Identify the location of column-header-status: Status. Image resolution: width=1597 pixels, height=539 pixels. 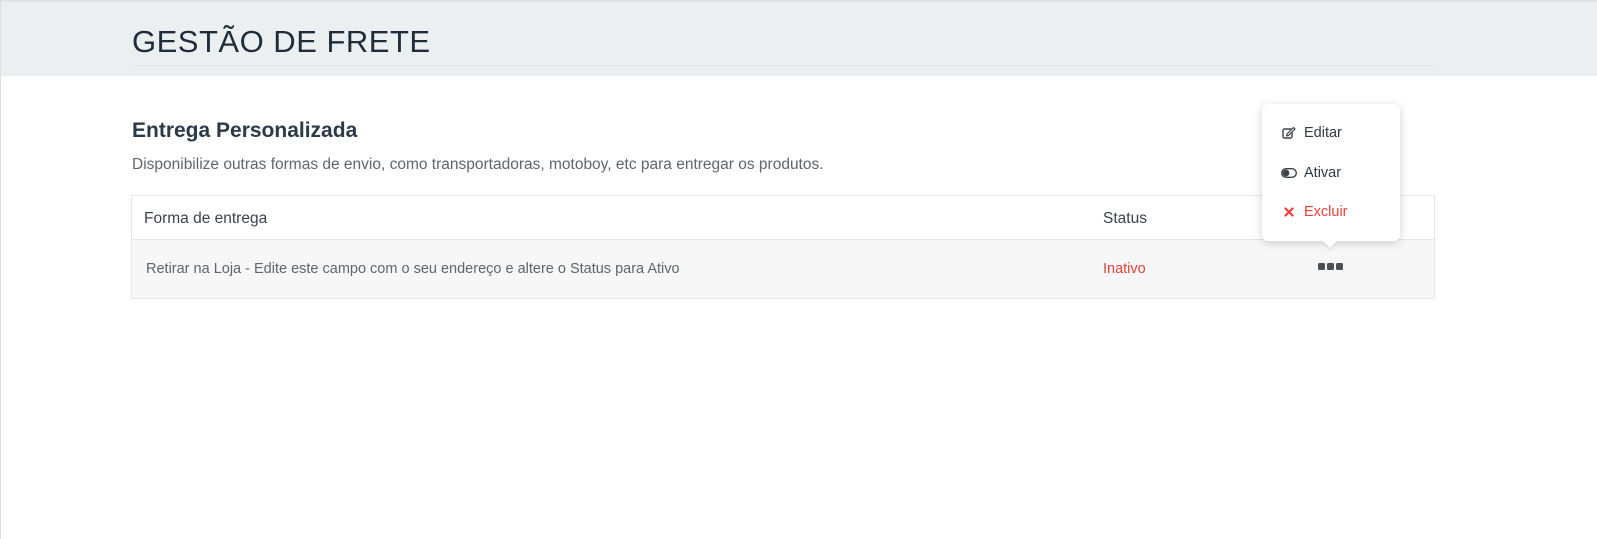
(1125, 218).